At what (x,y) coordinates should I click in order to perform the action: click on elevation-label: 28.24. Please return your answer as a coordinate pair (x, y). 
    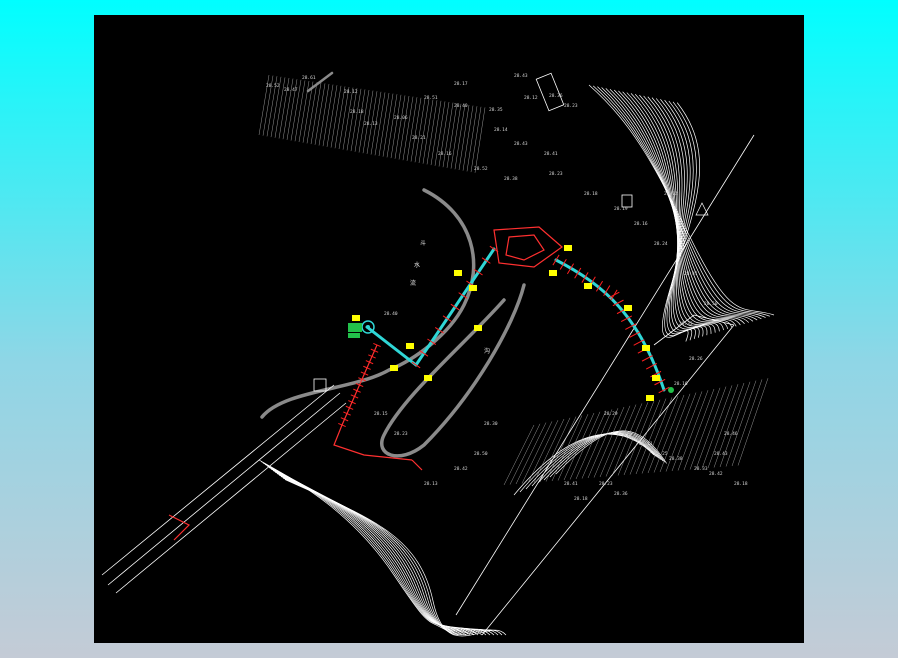
    Looking at the image, I should click on (661, 244).